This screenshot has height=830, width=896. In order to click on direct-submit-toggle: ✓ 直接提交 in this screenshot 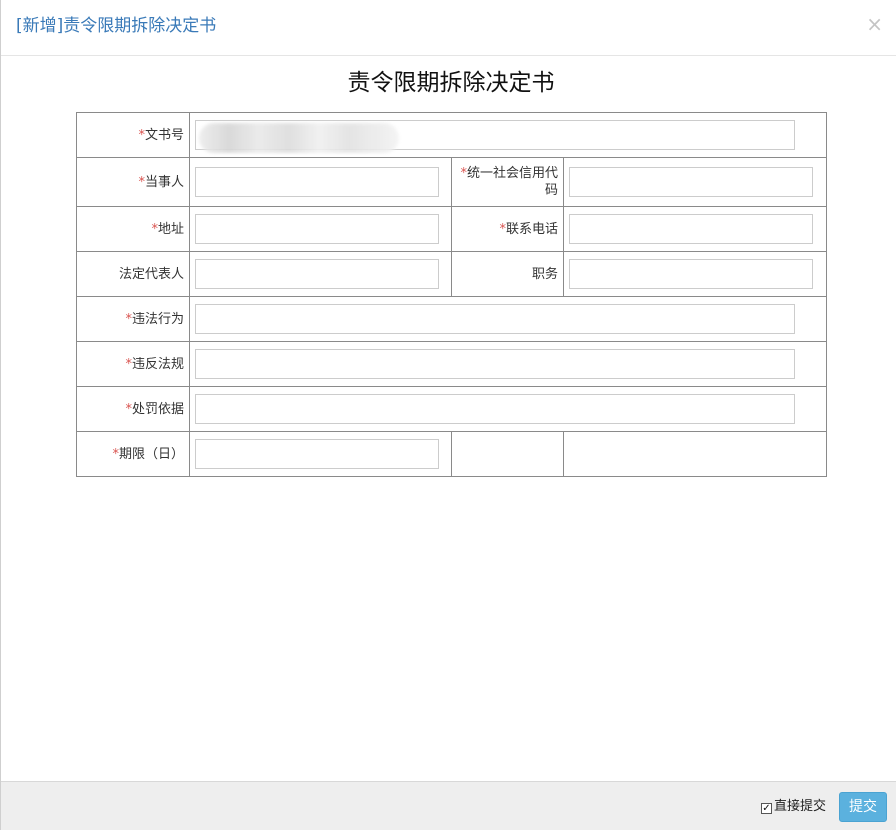, I will do `click(793, 807)`.